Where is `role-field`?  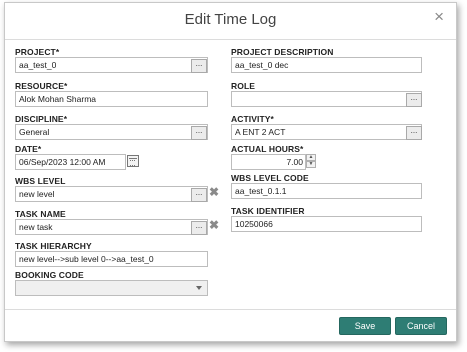 role-field is located at coordinates (326, 99).